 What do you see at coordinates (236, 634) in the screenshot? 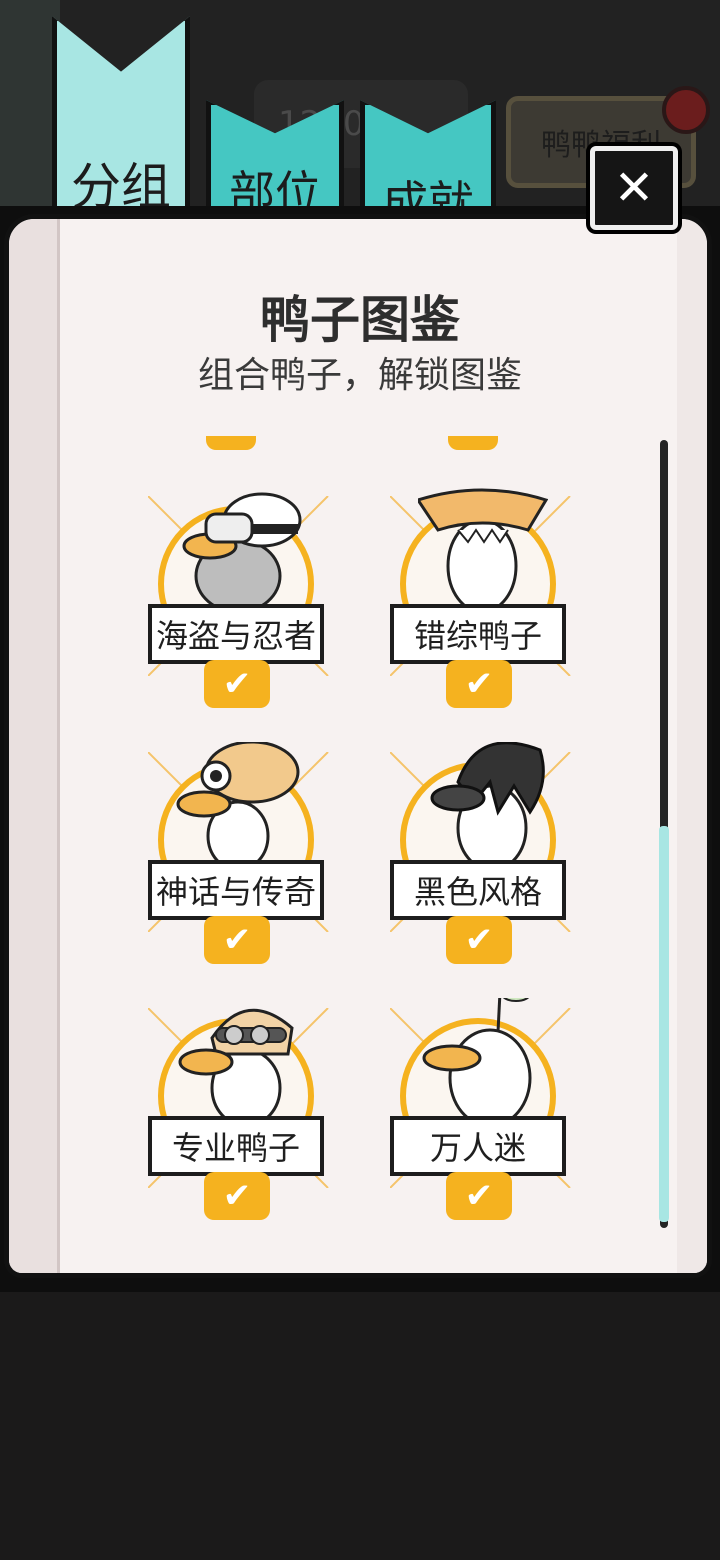
I see `group-name: 海盗与忍者` at bounding box center [236, 634].